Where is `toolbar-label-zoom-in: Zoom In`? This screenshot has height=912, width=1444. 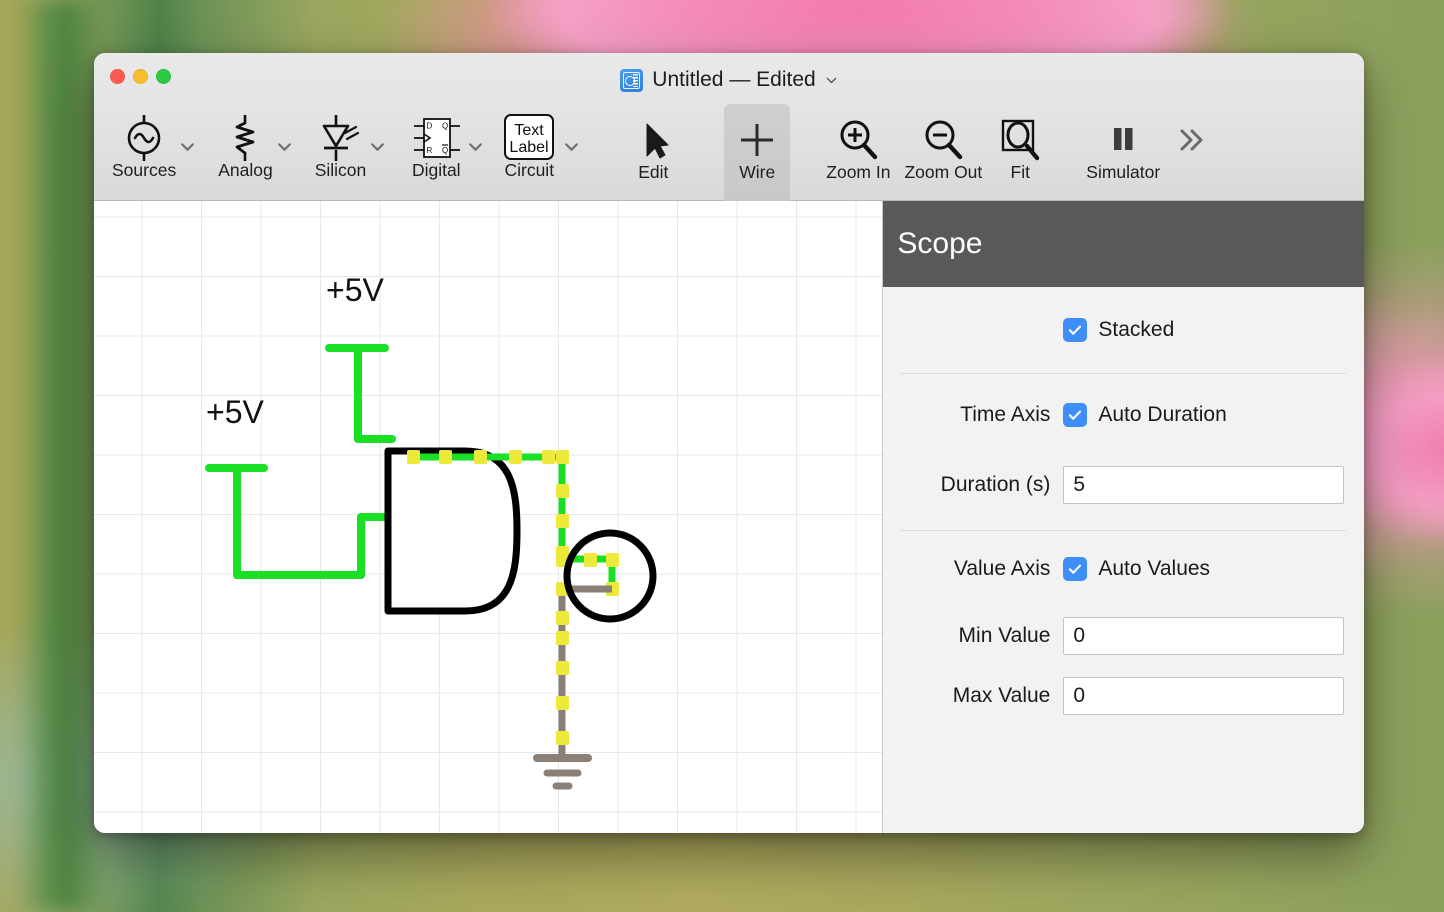 toolbar-label-zoom-in: Zoom In is located at coordinates (858, 172).